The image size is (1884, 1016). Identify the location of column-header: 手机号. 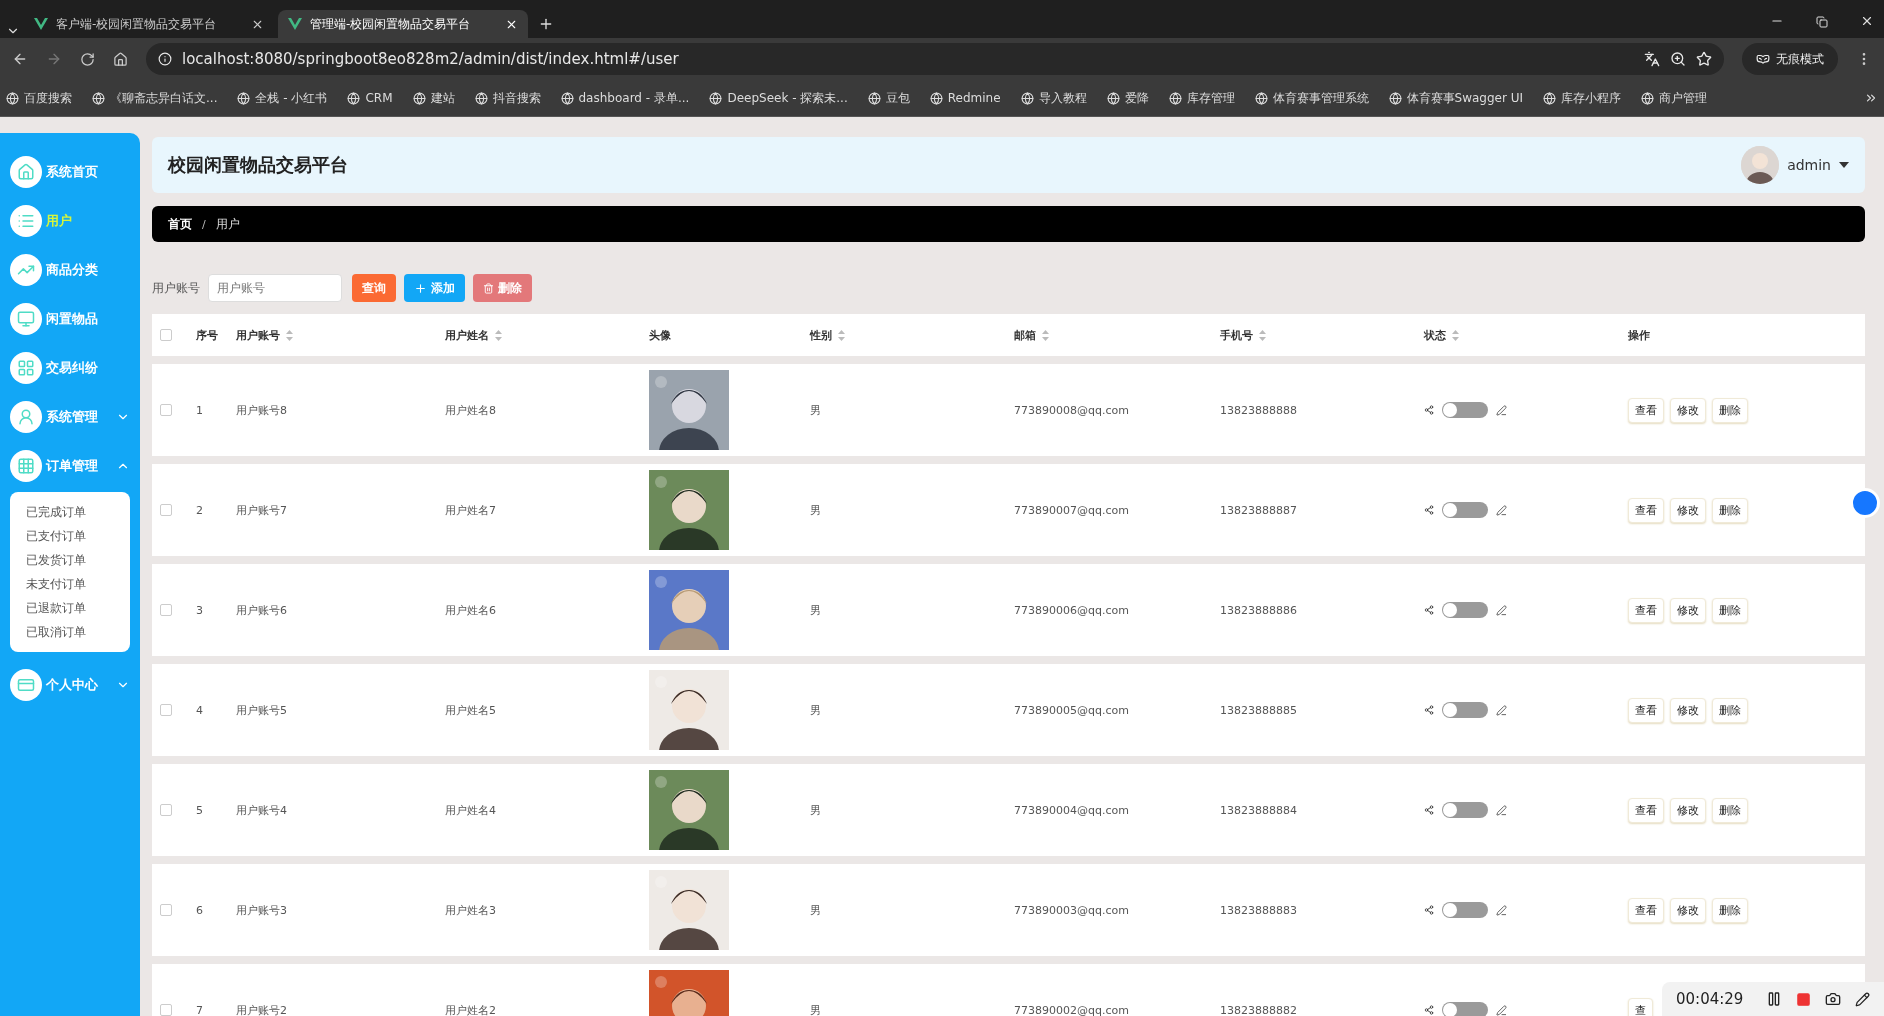
(1243, 335).